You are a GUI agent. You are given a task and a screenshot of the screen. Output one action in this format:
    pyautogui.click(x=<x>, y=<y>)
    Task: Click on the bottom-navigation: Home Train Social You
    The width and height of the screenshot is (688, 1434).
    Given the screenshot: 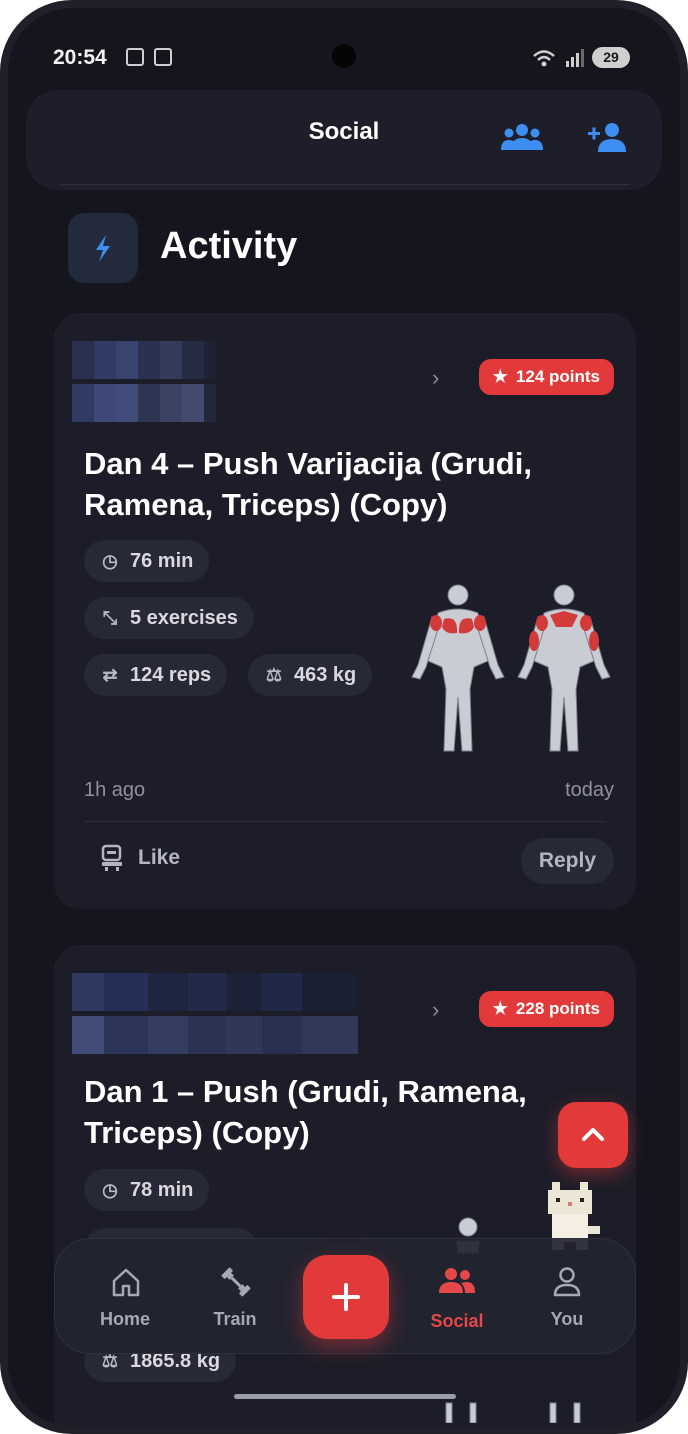 What is the action you would take?
    pyautogui.click(x=345, y=1296)
    